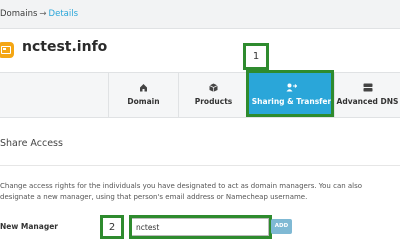 The height and width of the screenshot is (250, 400). Describe the element at coordinates (200, 165) in the screenshot. I see `divider` at that location.